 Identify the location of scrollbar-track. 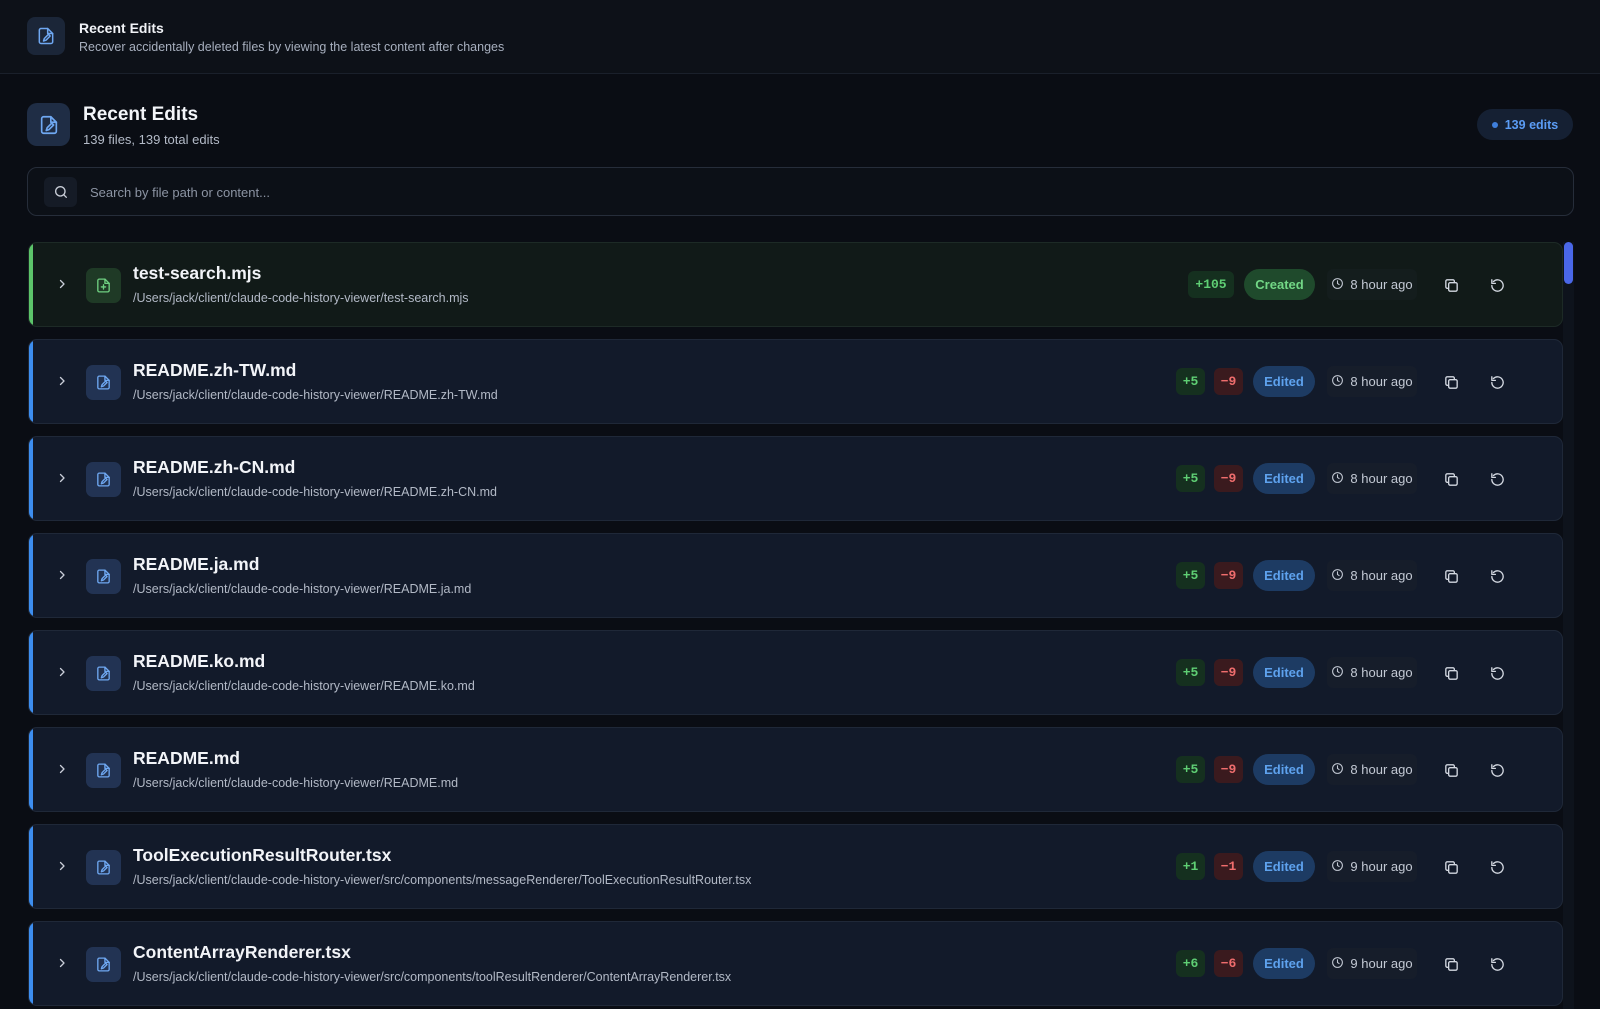
(1568, 625).